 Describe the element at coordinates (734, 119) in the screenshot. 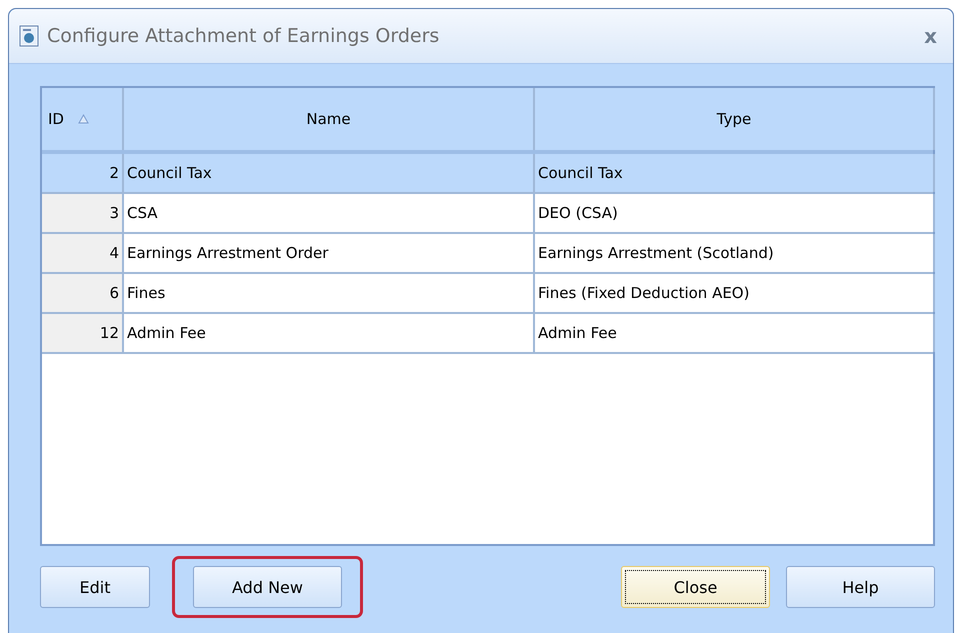

I see `column-header: Type` at that location.